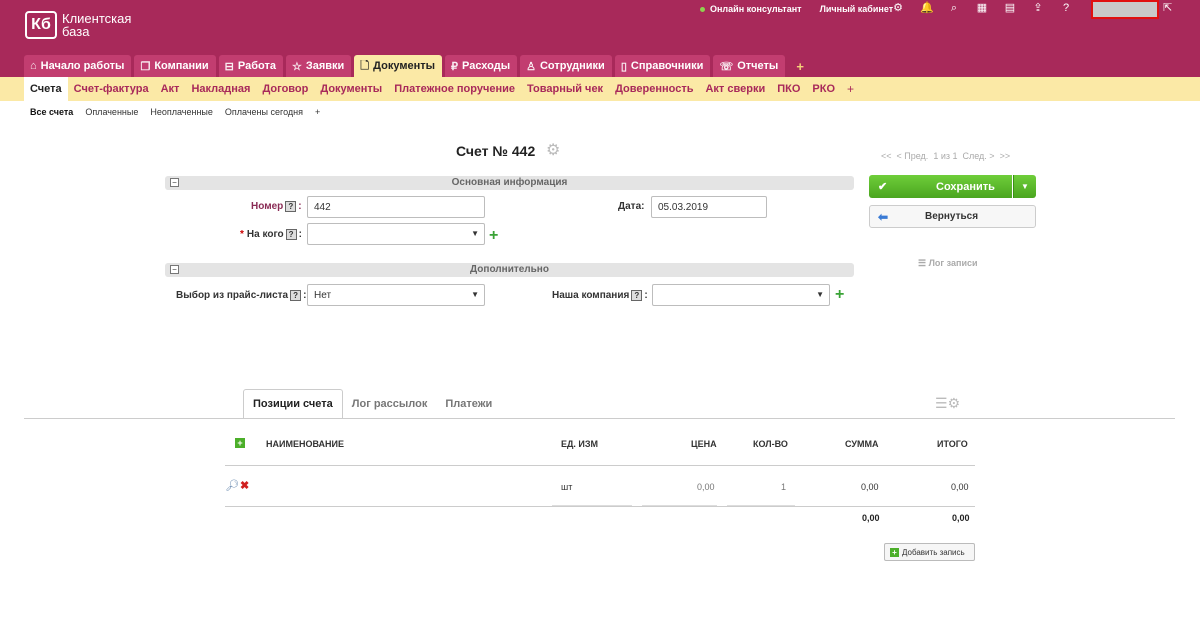 The height and width of the screenshot is (643, 1200). Describe the element at coordinates (351, 89) in the screenshot. I see `subtab-documents: Документы` at that location.